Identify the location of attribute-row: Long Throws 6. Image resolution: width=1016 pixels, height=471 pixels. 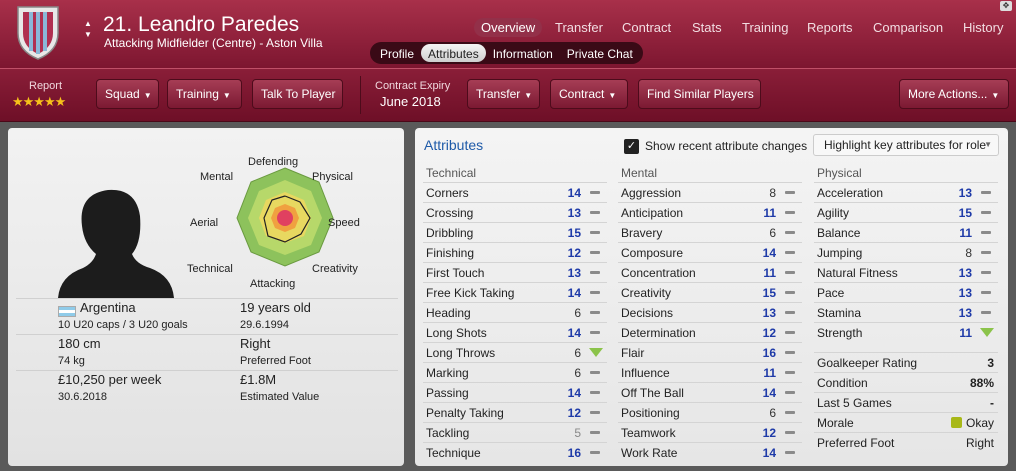
(515, 352).